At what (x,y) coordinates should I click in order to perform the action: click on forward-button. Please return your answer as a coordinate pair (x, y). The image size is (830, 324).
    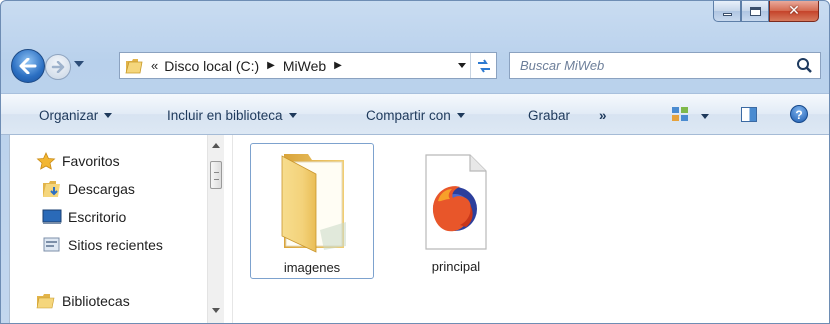
    Looking at the image, I should click on (58, 67).